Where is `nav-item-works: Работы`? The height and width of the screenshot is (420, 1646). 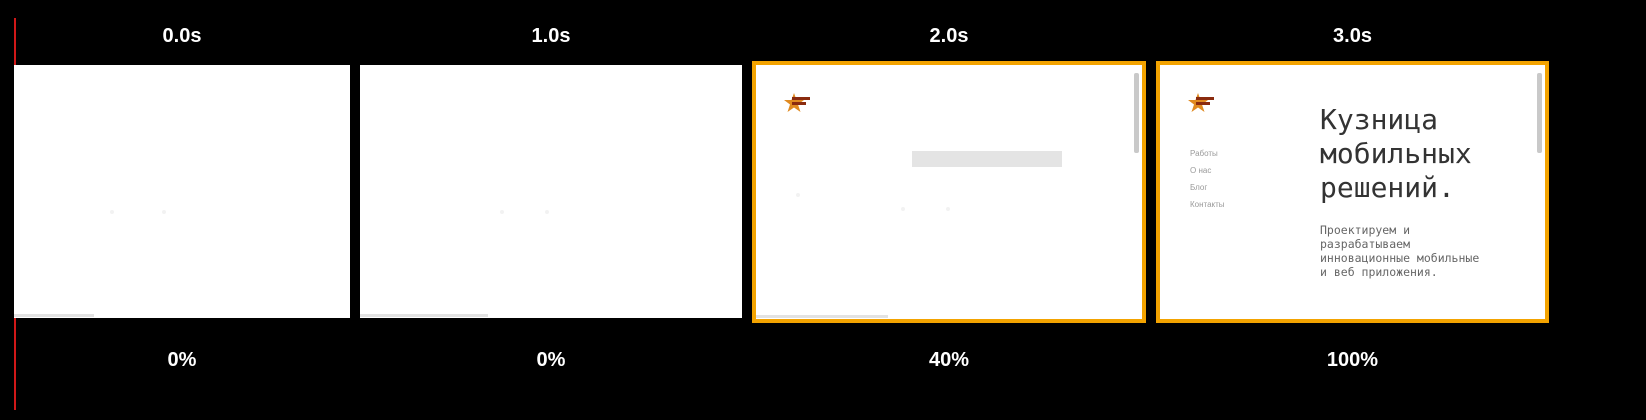 nav-item-works: Работы is located at coordinates (1207, 153).